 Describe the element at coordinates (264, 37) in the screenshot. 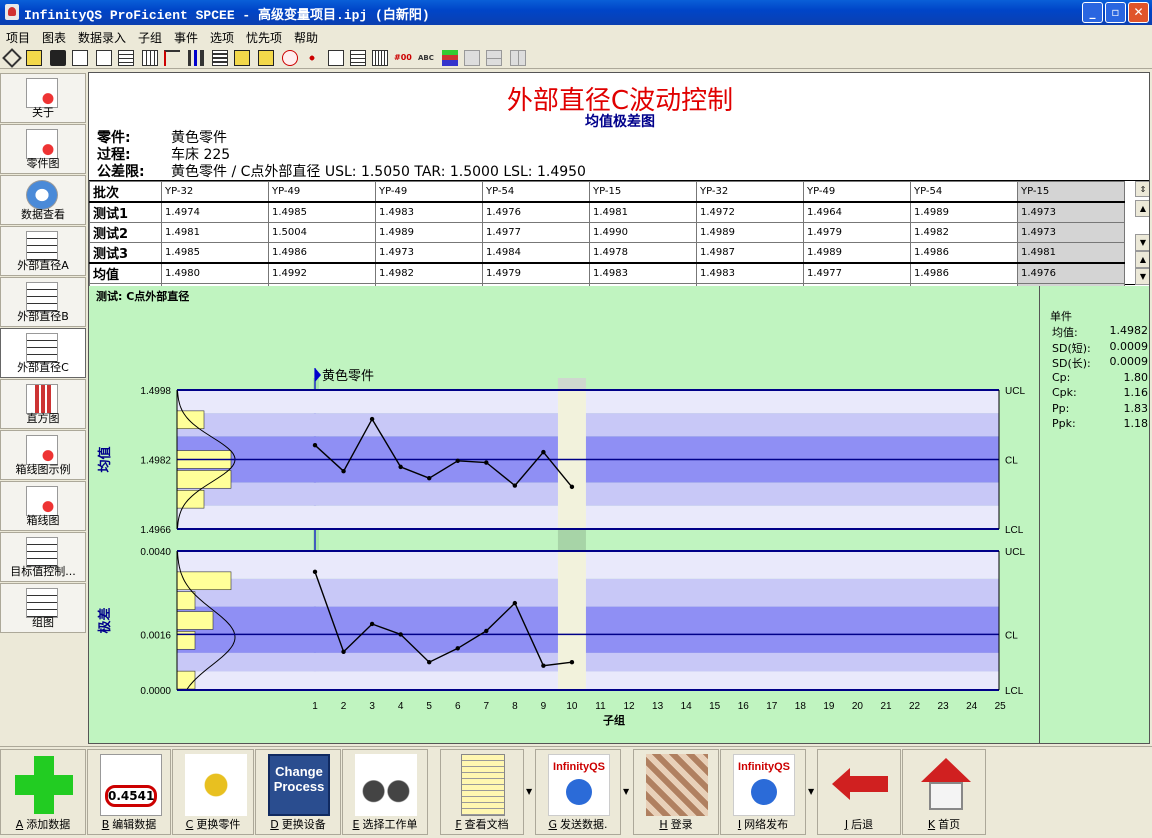

I see `menu-priorities: 忧先项` at that location.